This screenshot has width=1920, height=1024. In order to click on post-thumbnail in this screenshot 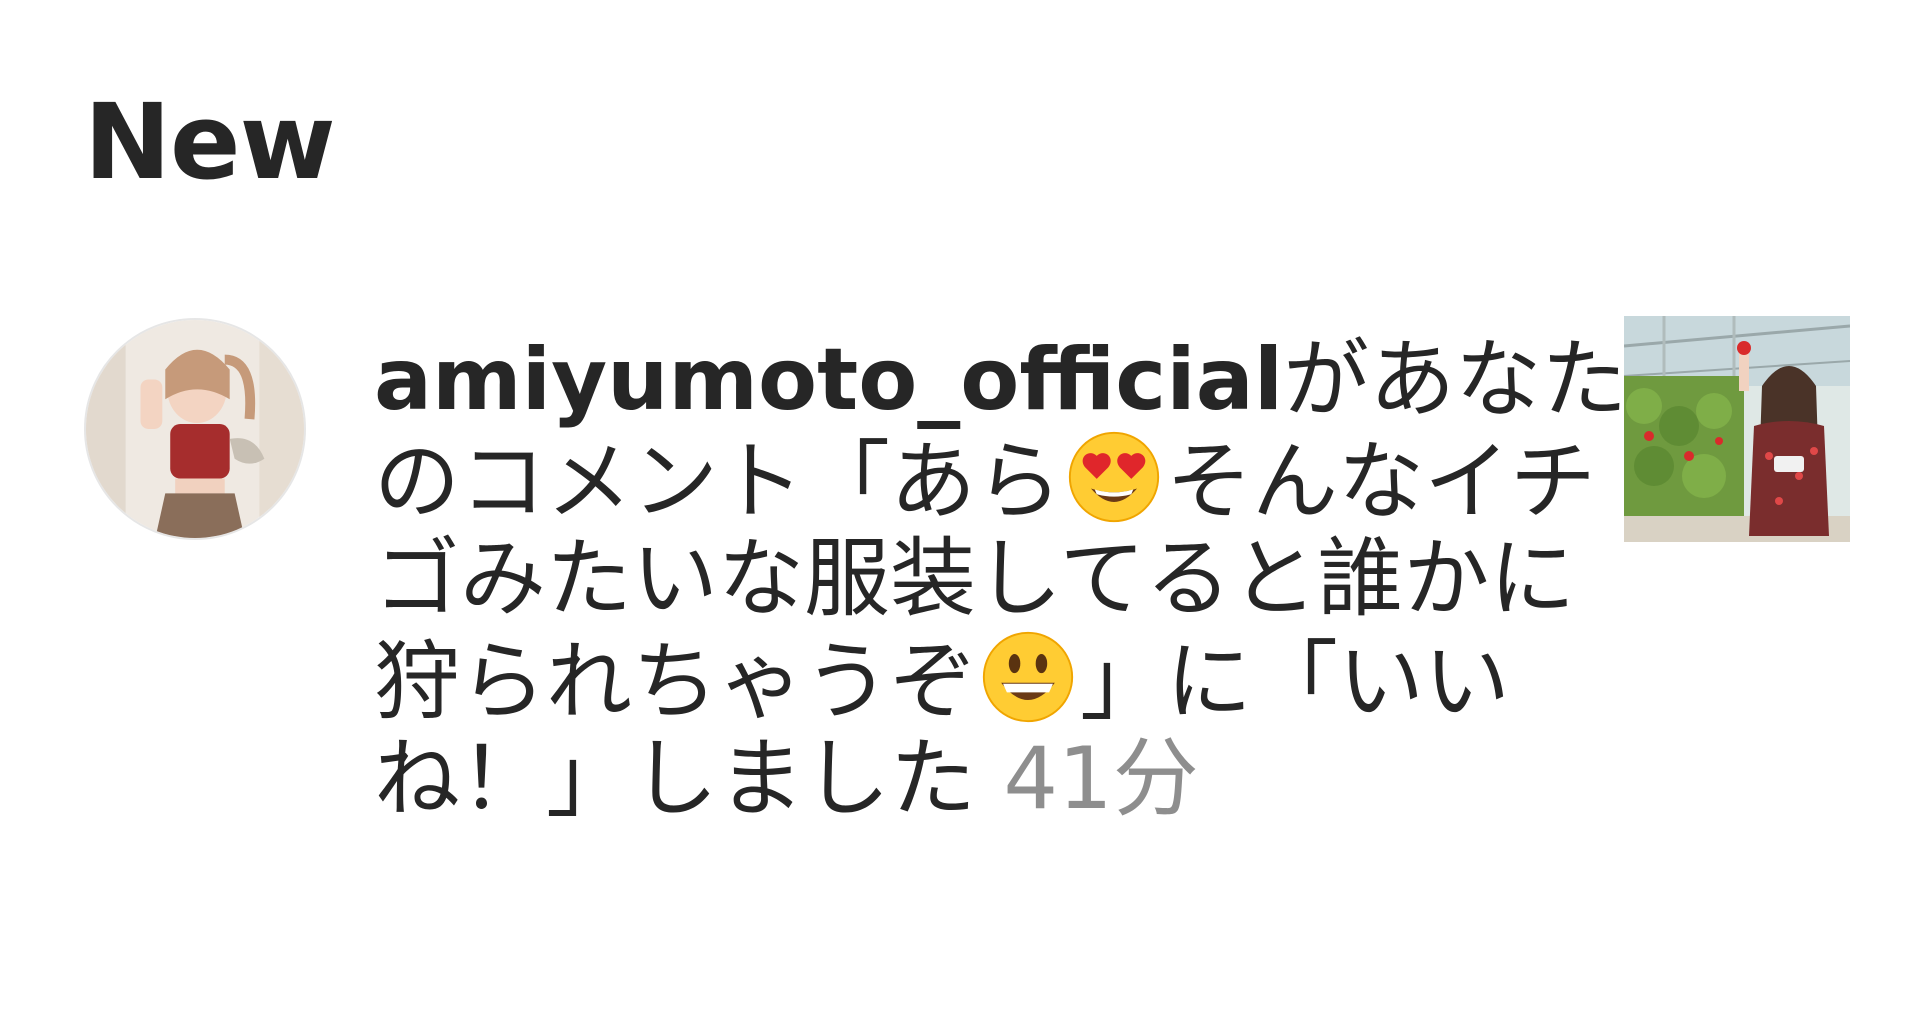, I will do `click(1737, 429)`.